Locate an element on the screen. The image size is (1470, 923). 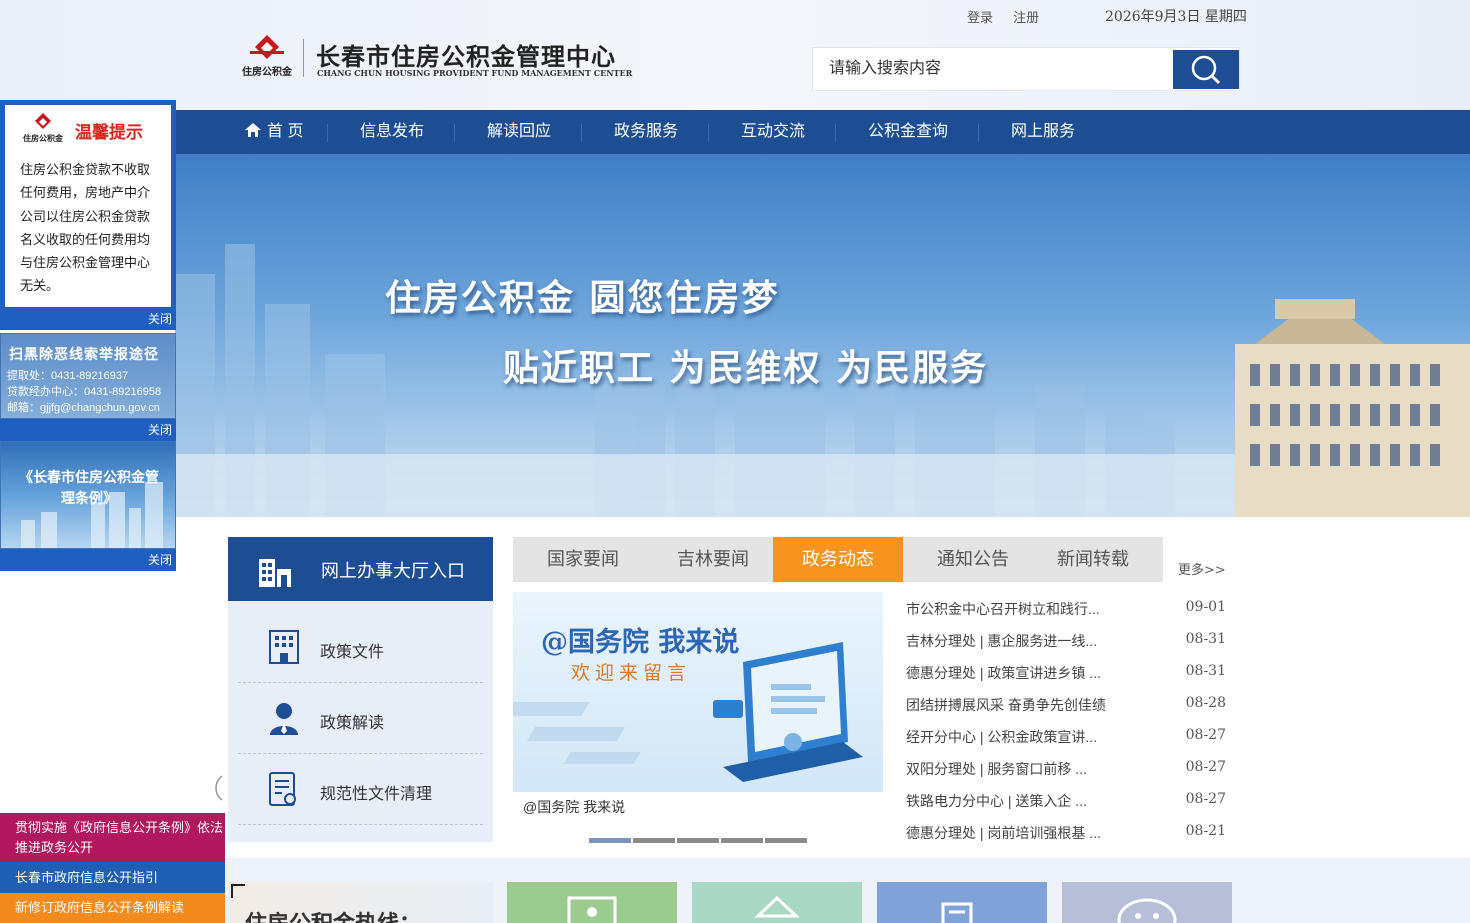
news-date: 08-21 is located at coordinates (1205, 831).